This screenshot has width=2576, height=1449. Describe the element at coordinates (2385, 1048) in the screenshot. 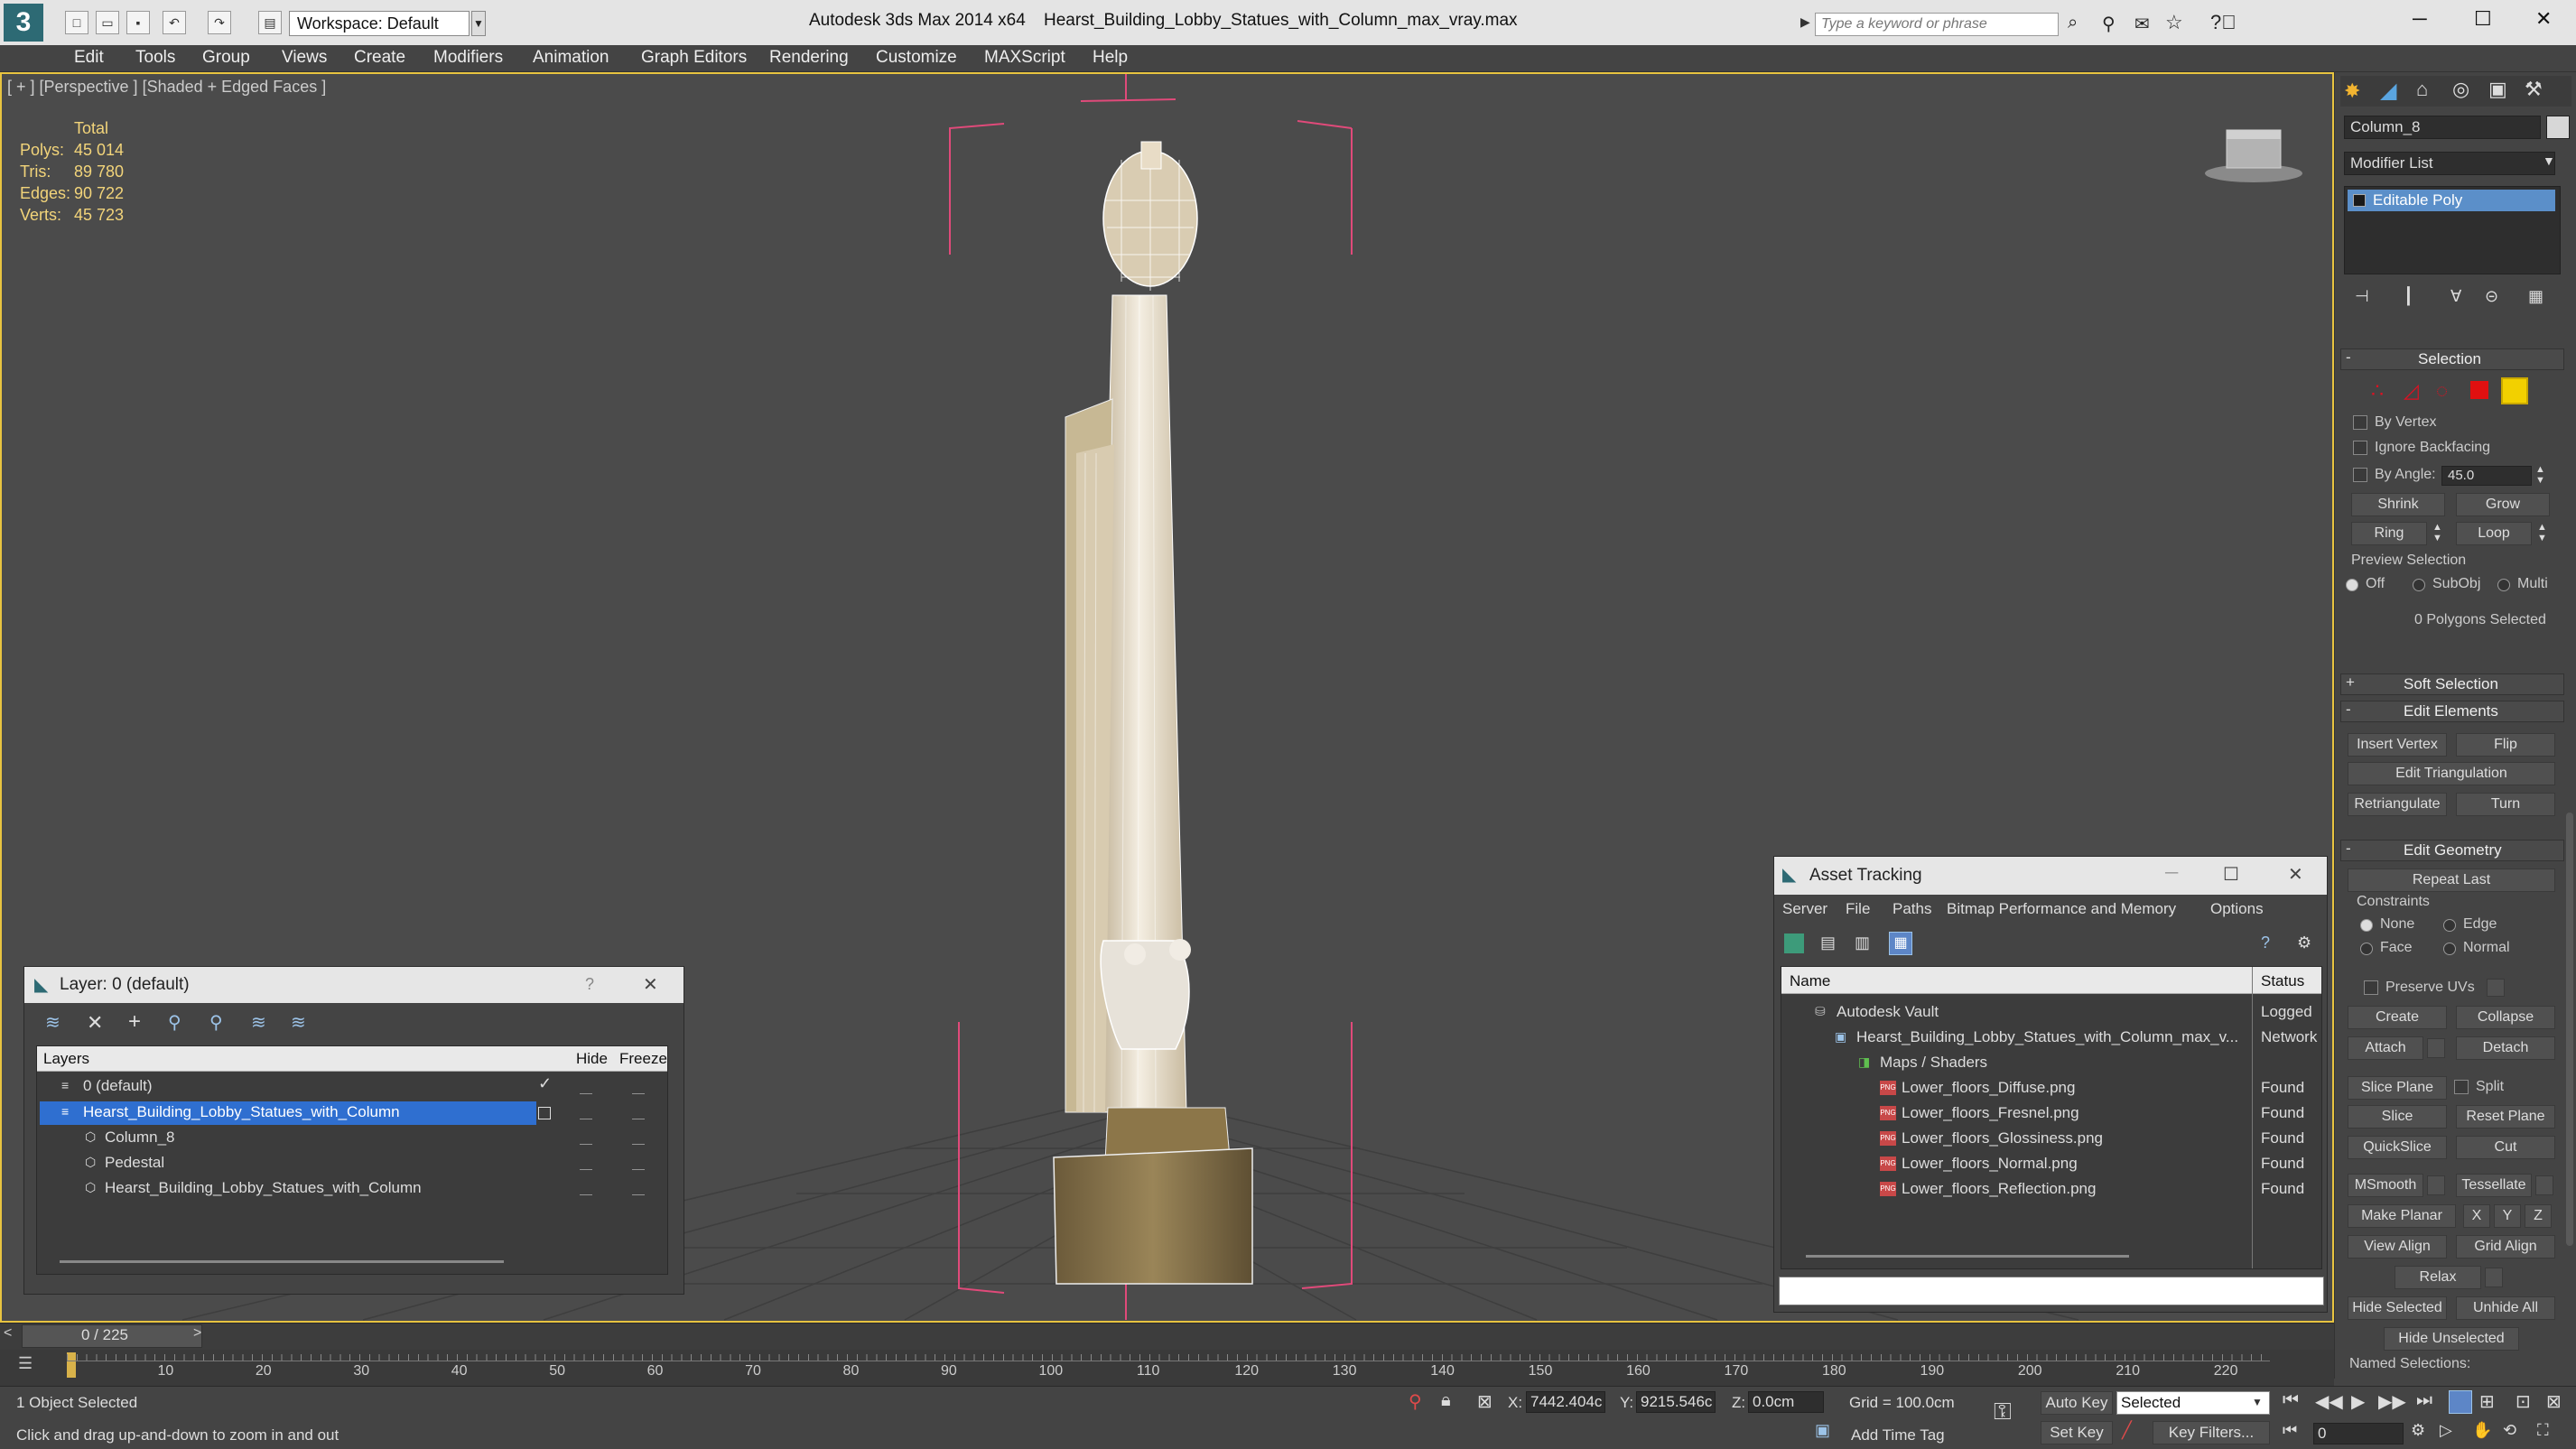

I see `attach-button: Attach` at that location.